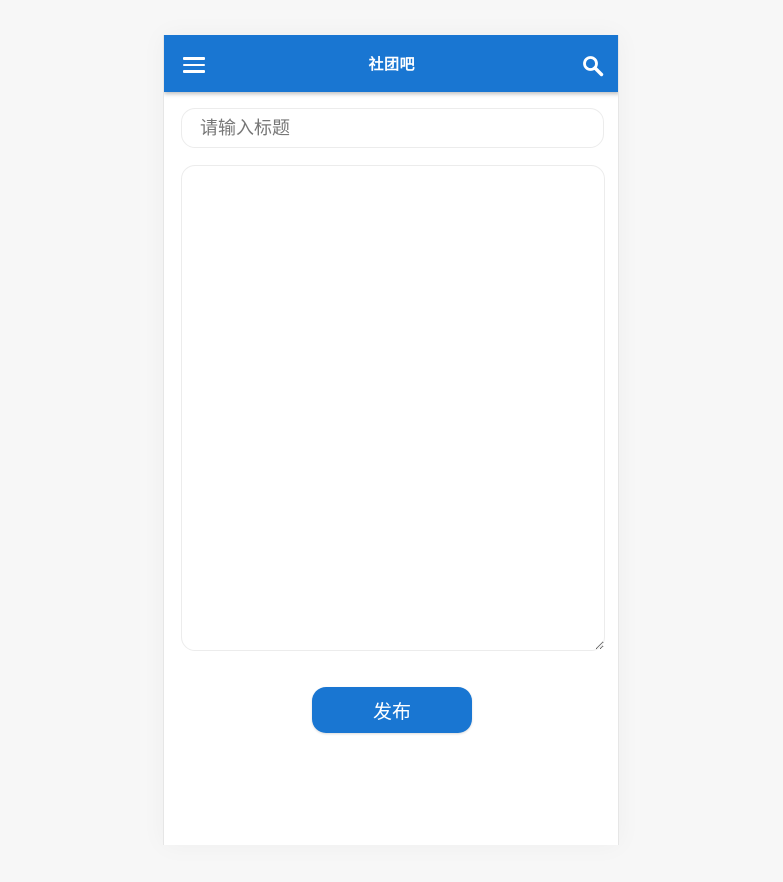  What do you see at coordinates (593, 66) in the screenshot?
I see `search-icon` at bounding box center [593, 66].